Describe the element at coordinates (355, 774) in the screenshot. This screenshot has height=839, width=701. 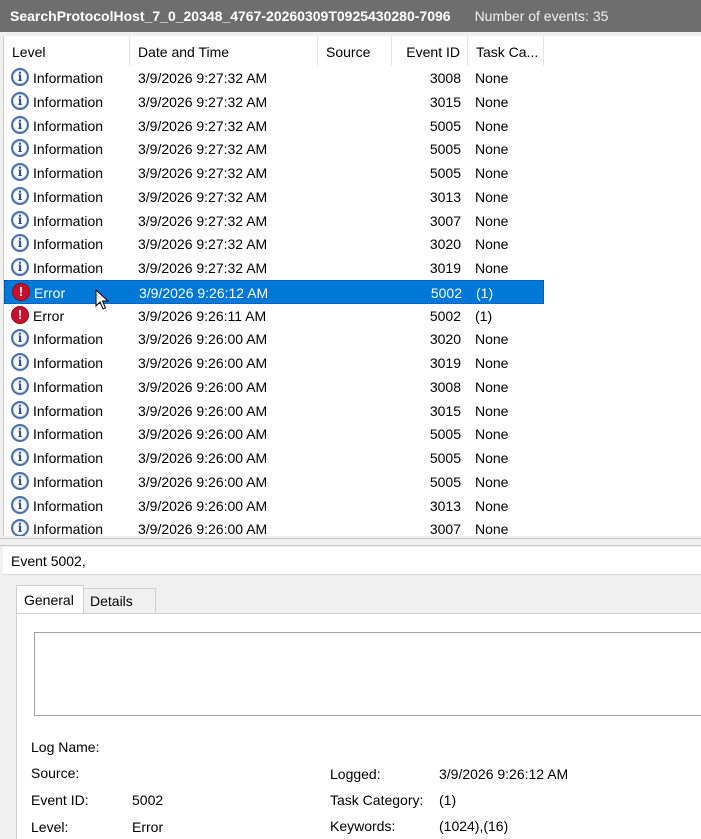
I see `logged-label: Logged:` at that location.